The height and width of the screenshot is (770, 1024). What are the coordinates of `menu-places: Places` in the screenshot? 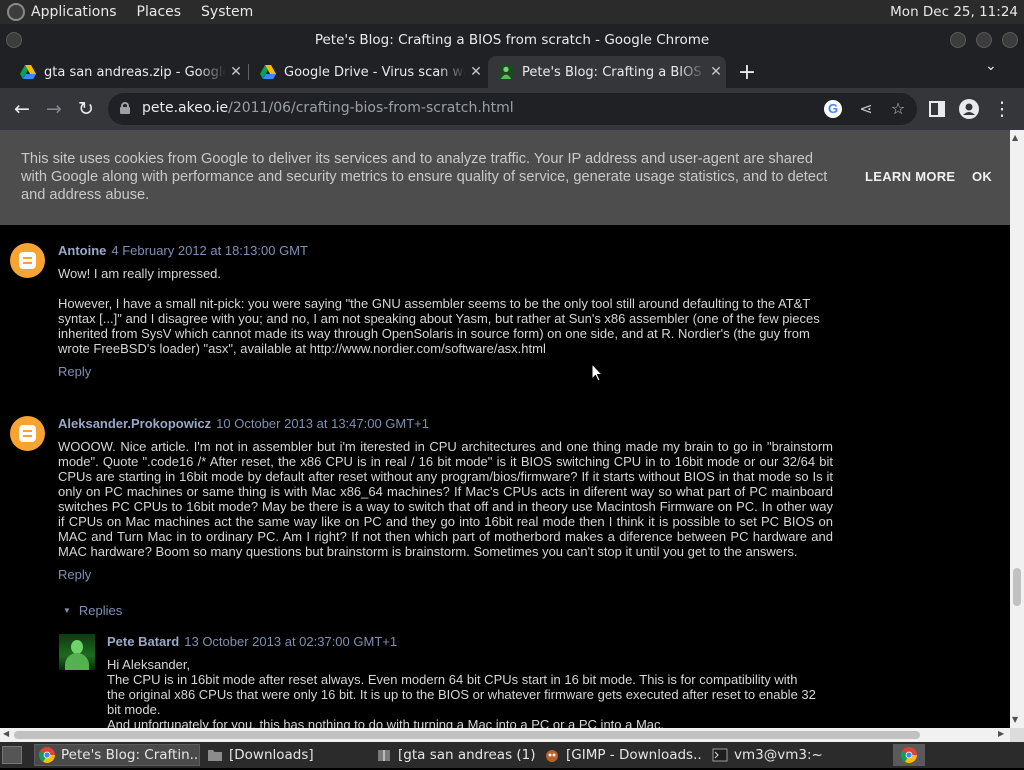 It's located at (159, 12).